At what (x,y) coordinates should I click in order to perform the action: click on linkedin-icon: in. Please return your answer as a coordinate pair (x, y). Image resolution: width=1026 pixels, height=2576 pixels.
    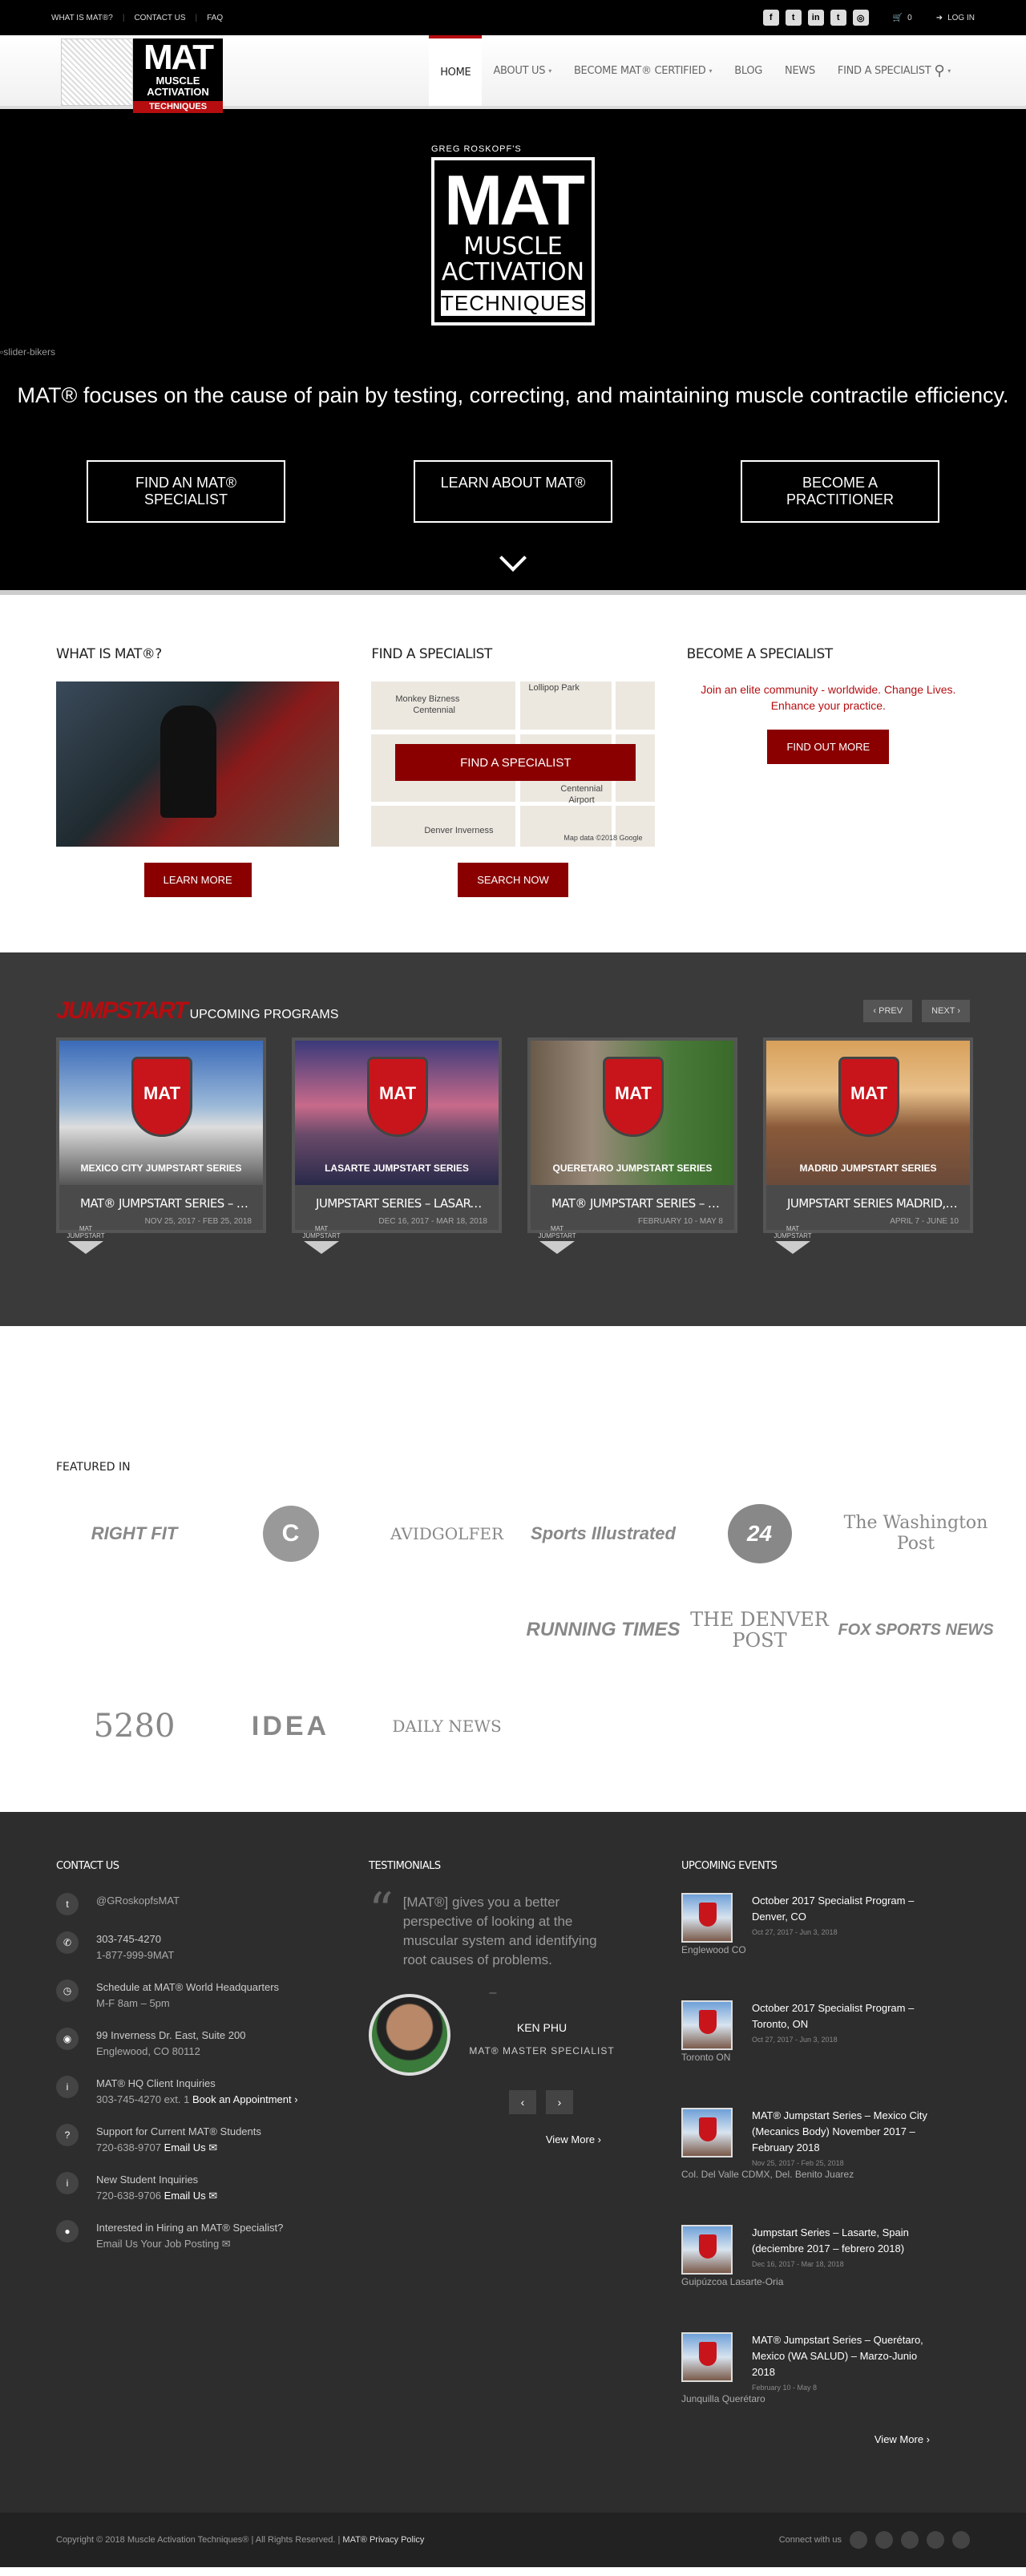
    Looking at the image, I should click on (815, 18).